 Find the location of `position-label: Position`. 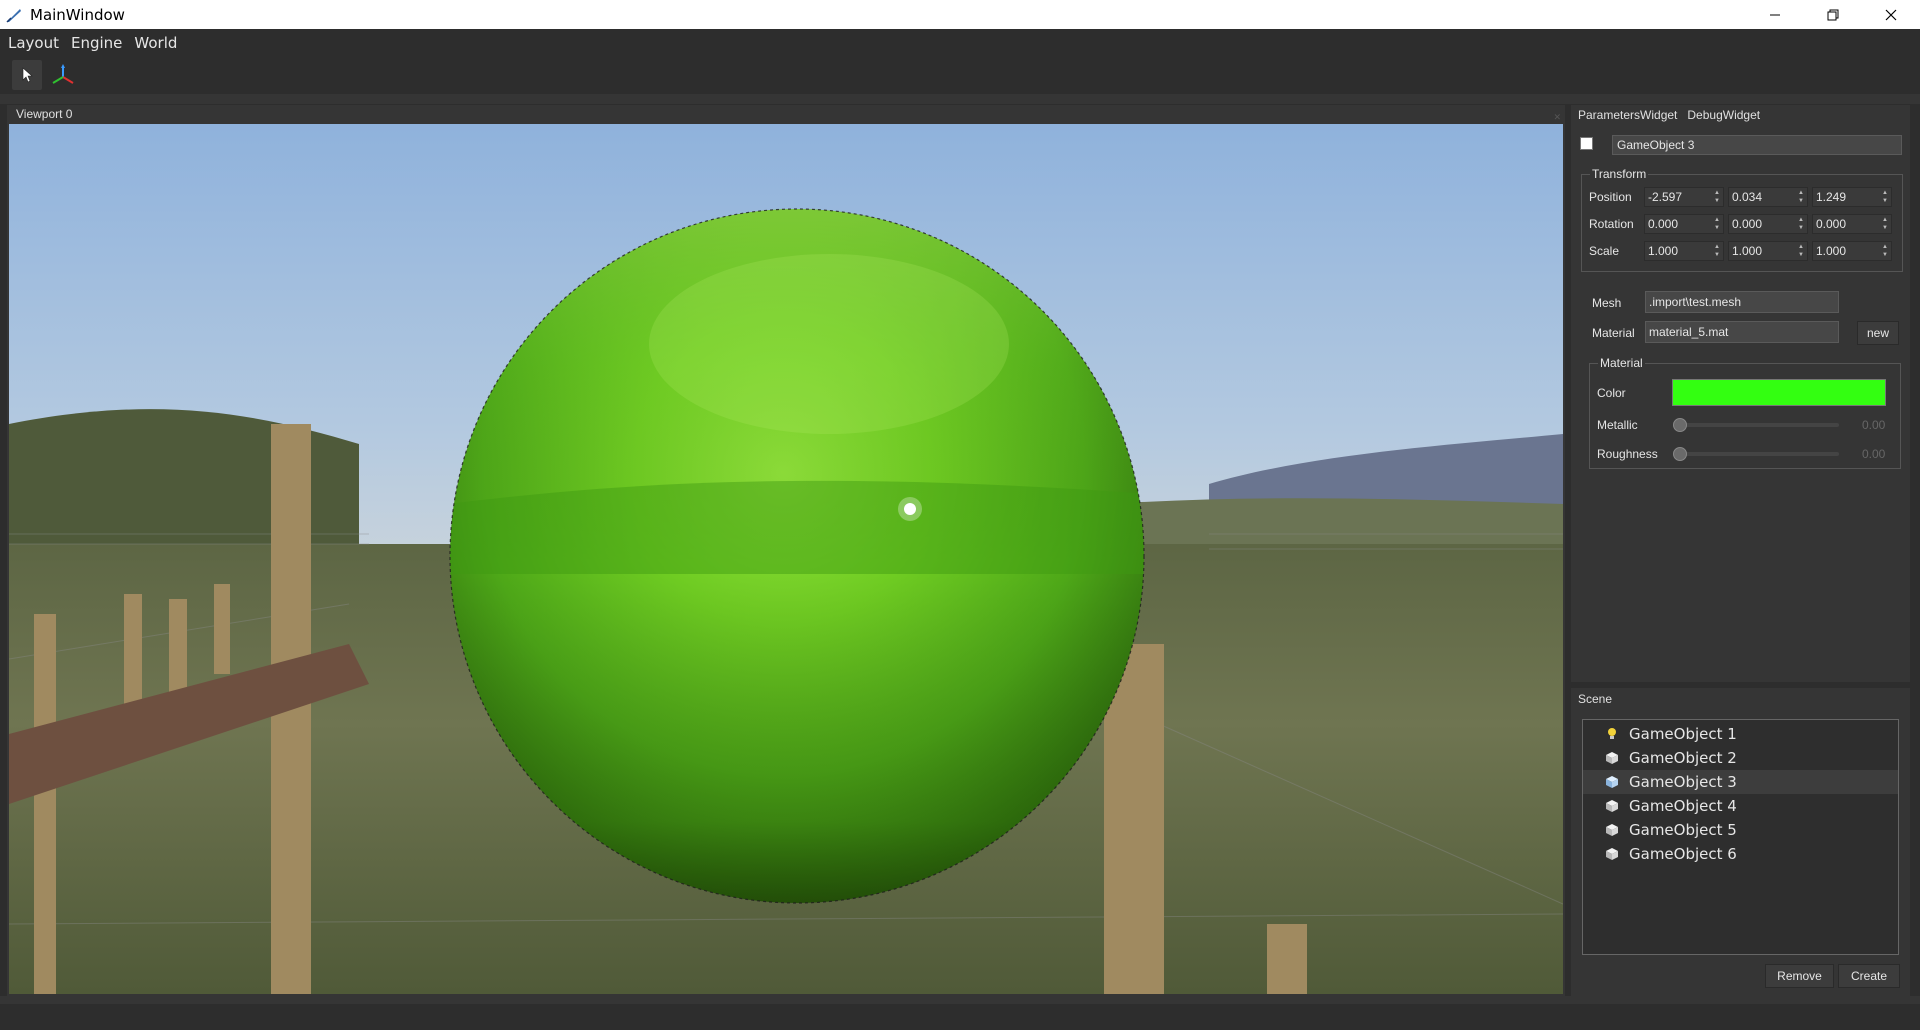

position-label: Position is located at coordinates (1610, 197).